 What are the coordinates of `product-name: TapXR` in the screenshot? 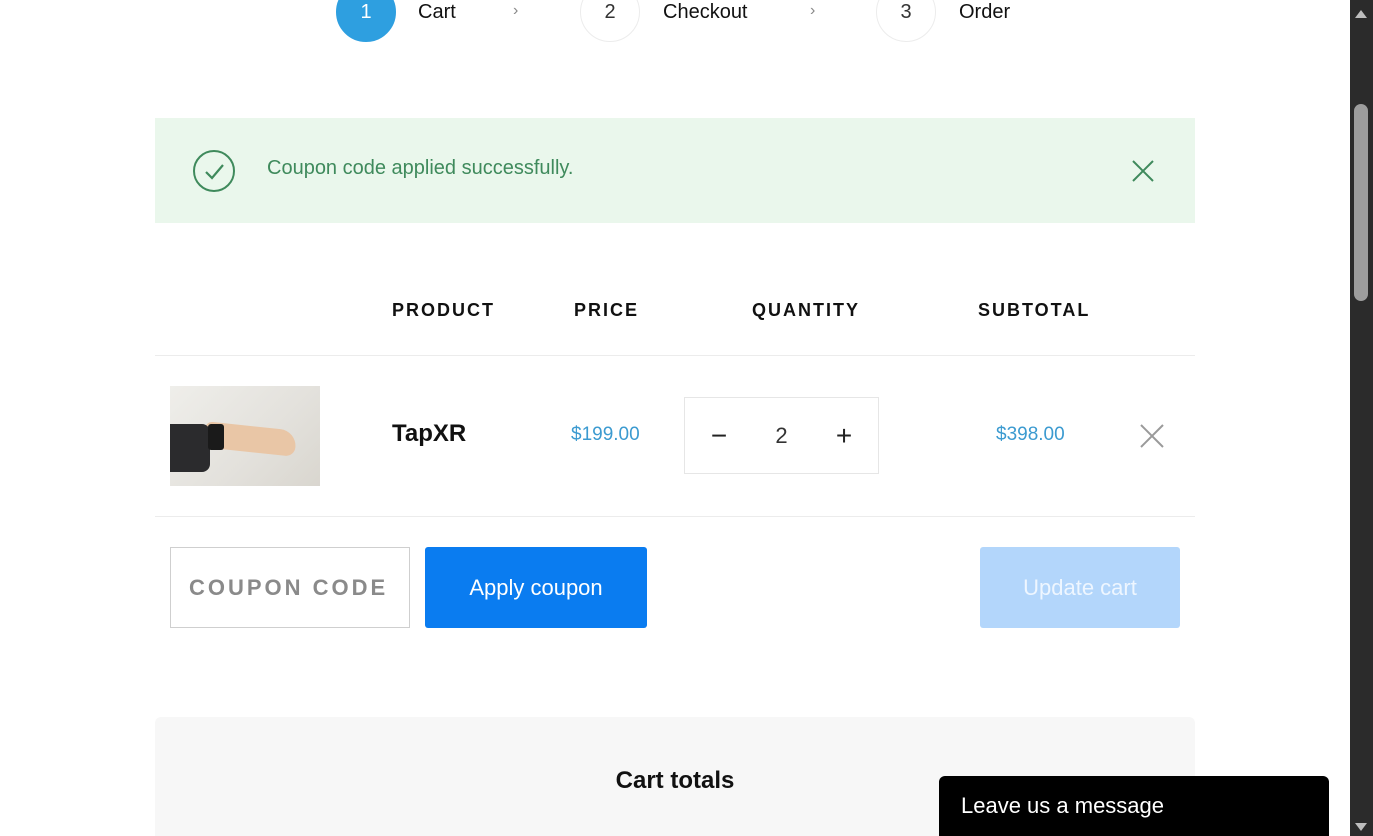 It's located at (429, 434).